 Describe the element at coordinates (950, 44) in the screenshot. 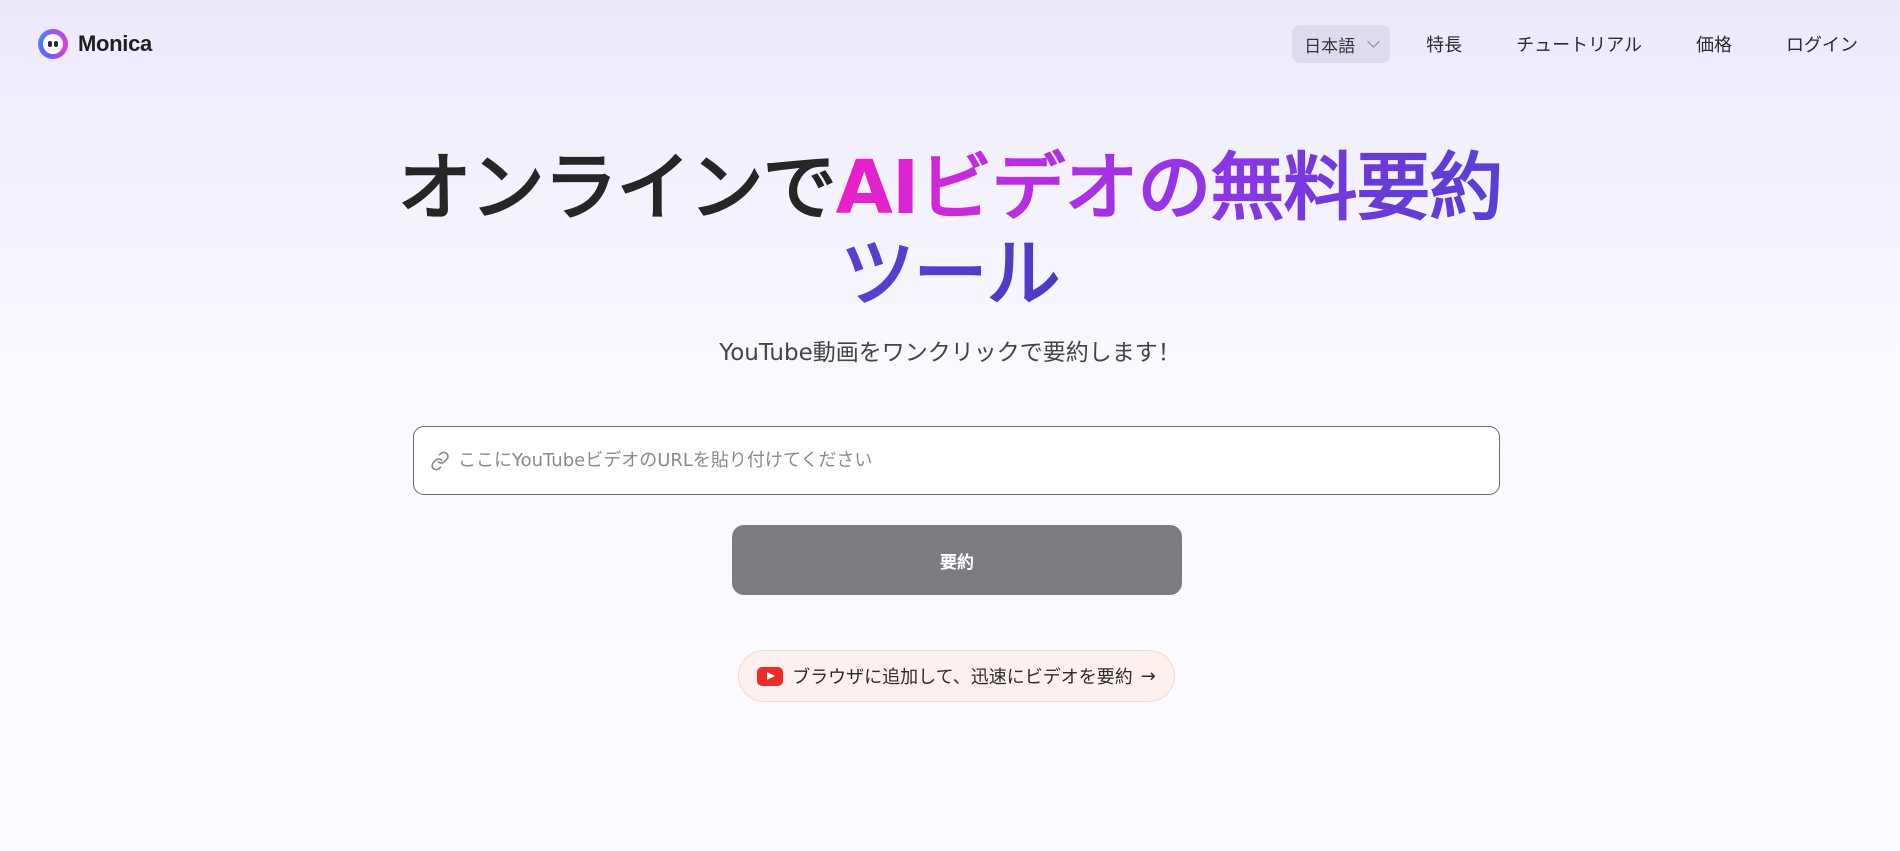

I see `site-header: Monica 日本語 特長 チュートリアル 価格 ログイン` at that location.